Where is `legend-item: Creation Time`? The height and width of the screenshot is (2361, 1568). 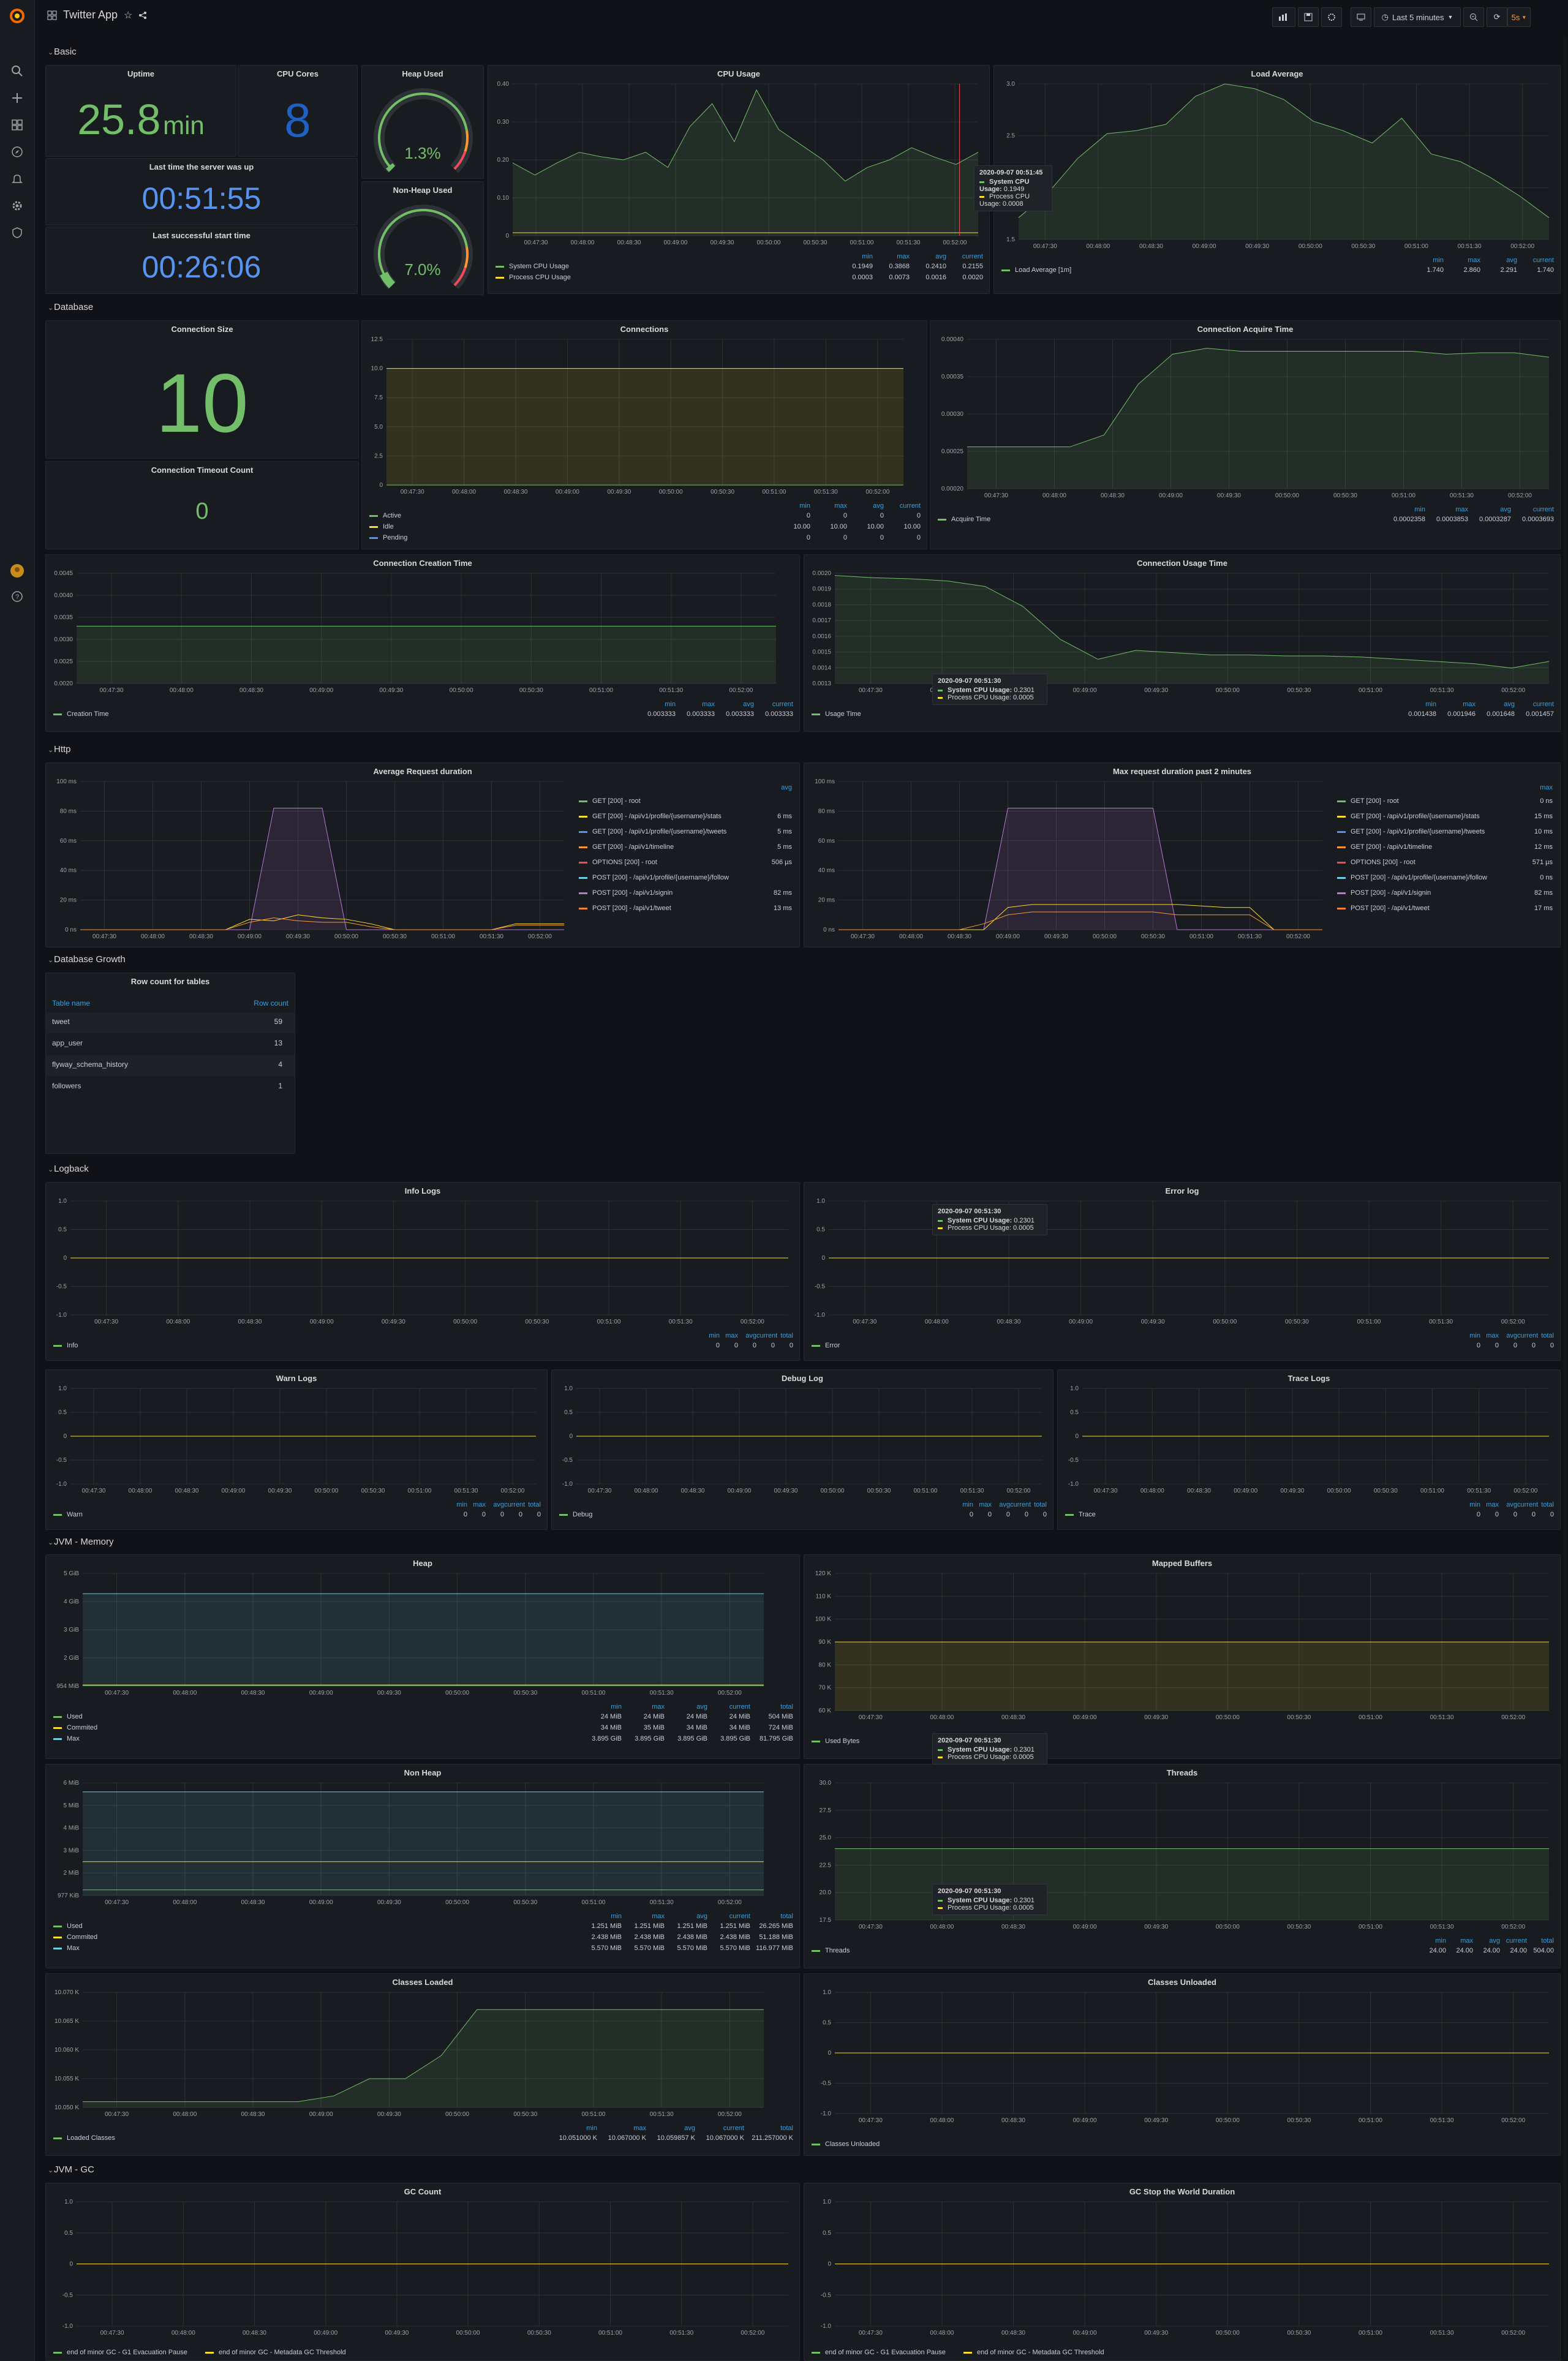
legend-item: Creation Time is located at coordinates (81, 714).